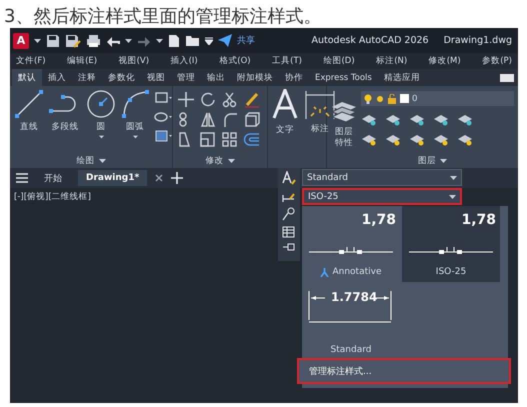 This screenshot has height=407, width=527. What do you see at coordinates (174, 41) in the screenshot?
I see `new-file-icon` at bounding box center [174, 41].